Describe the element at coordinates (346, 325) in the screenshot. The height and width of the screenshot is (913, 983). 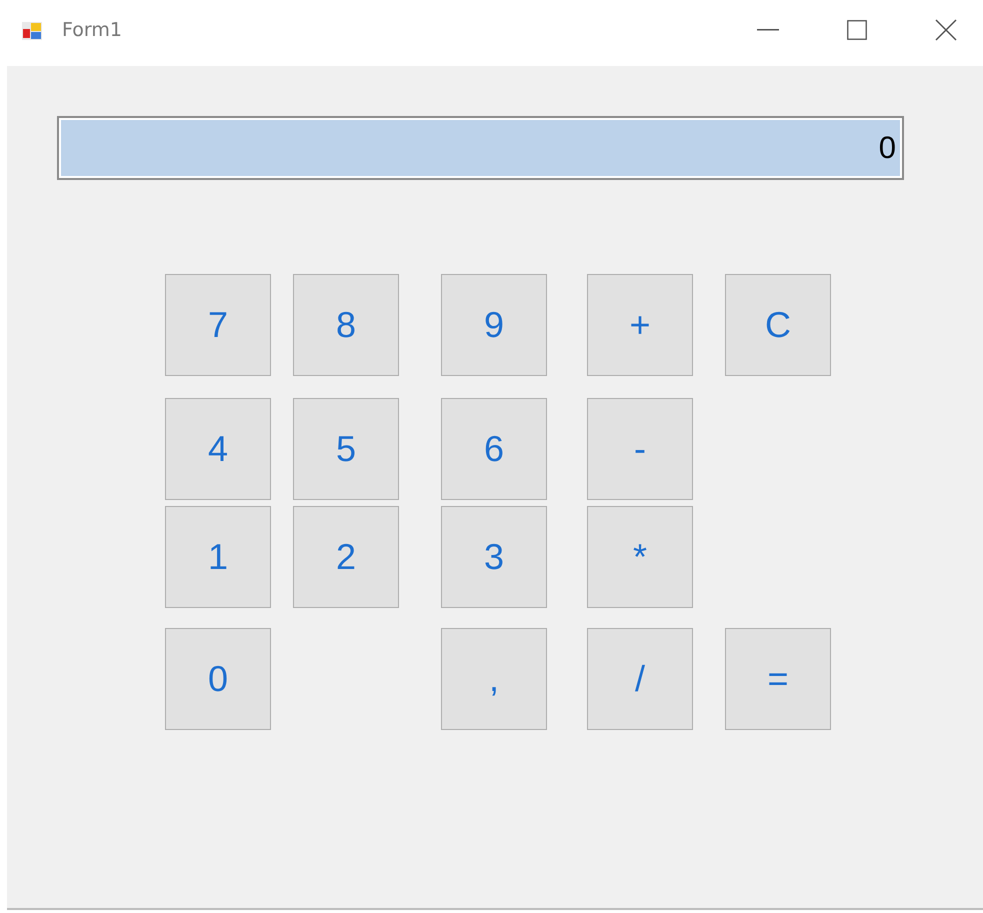
I see `keypad-button: 8` at that location.